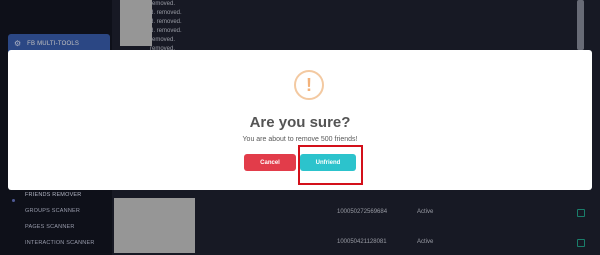 This screenshot has height=255, width=600. I want to click on dialog-message: You are about to remove 500 friends!, so click(300, 139).